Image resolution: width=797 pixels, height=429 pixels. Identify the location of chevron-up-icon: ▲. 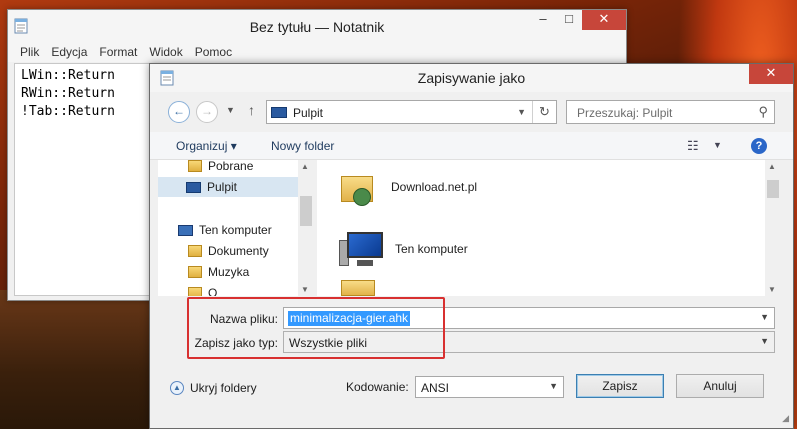
(177, 388).